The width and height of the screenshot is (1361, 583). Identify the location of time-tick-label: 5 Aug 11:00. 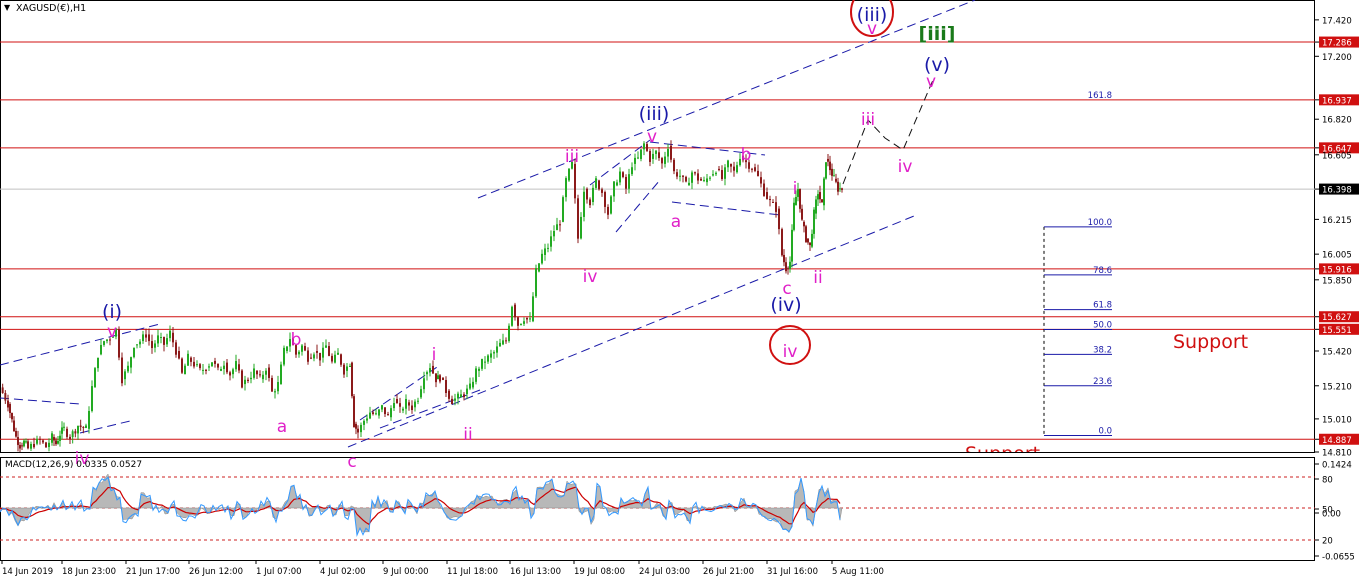
(858, 572).